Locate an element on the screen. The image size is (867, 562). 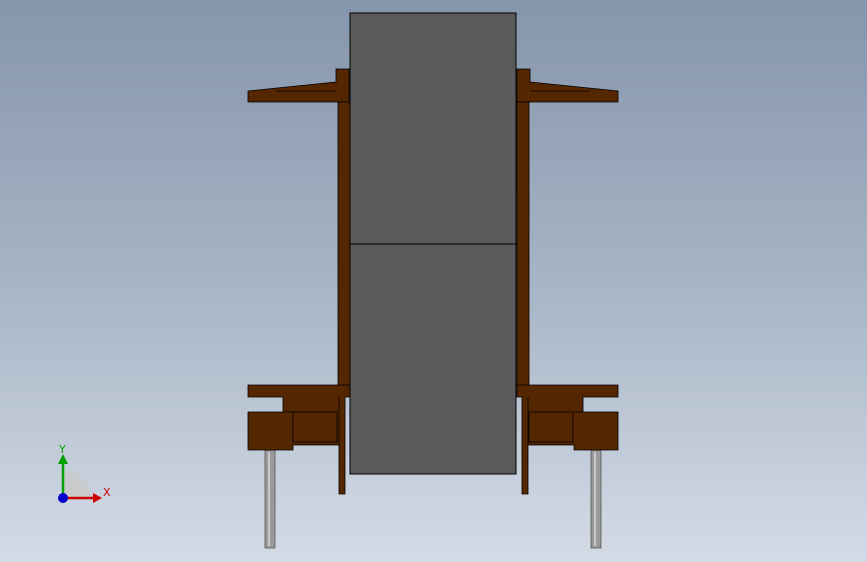
top-right-flange is located at coordinates (567, 85).